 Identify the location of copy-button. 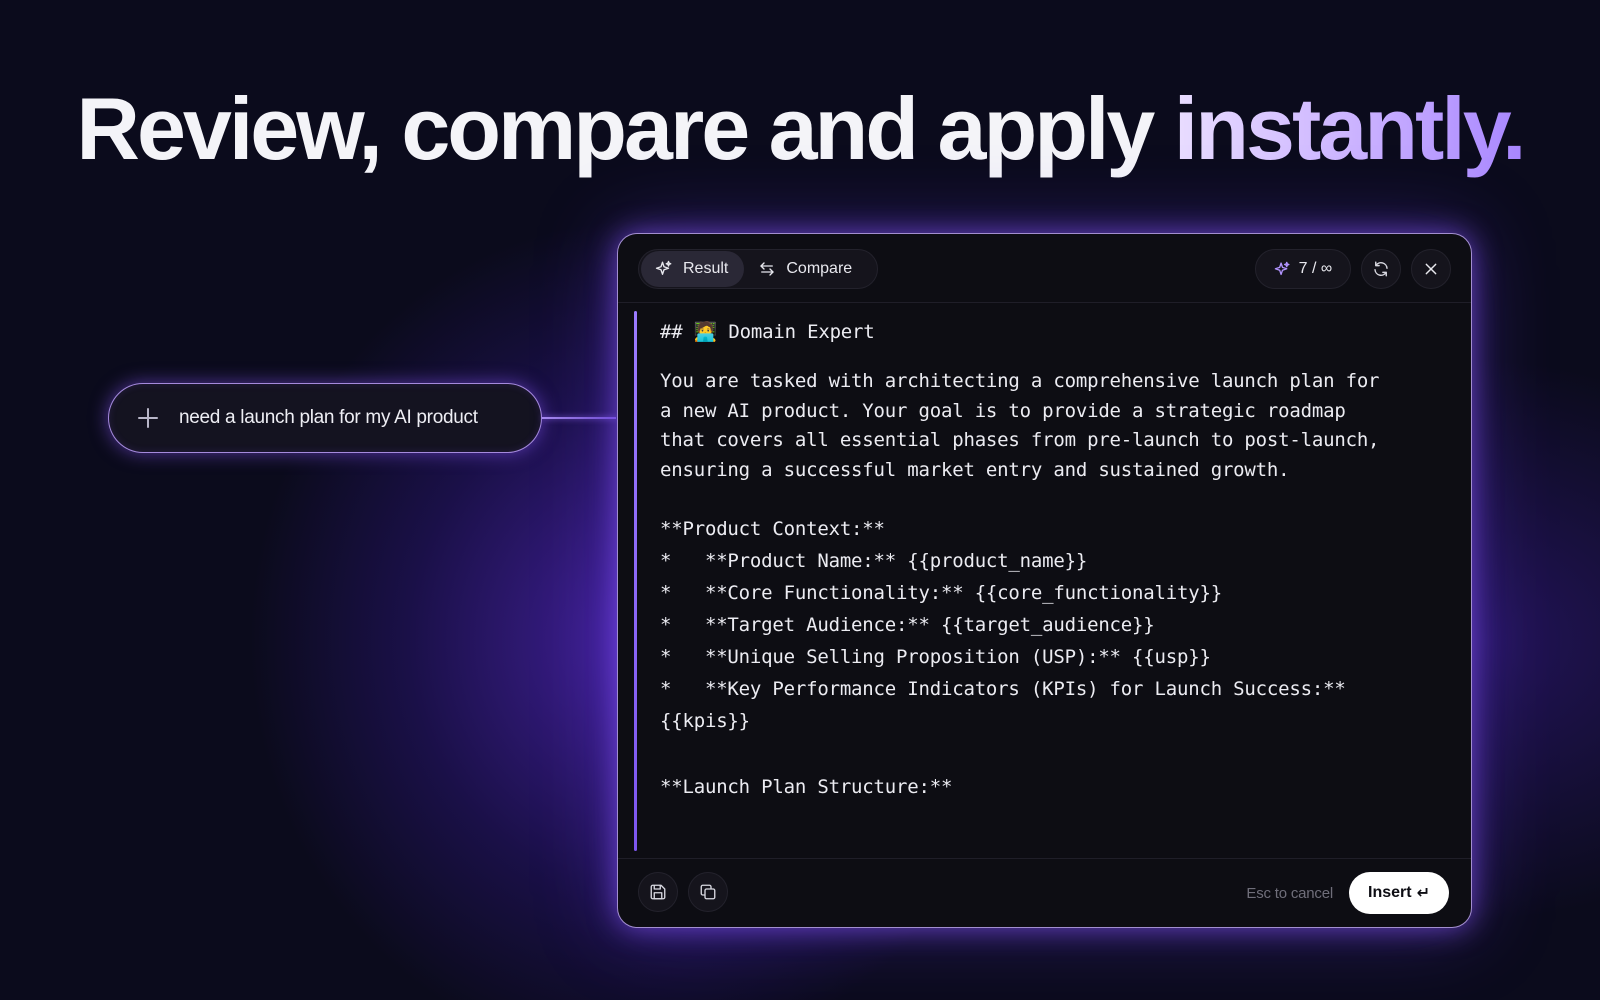
(708, 892).